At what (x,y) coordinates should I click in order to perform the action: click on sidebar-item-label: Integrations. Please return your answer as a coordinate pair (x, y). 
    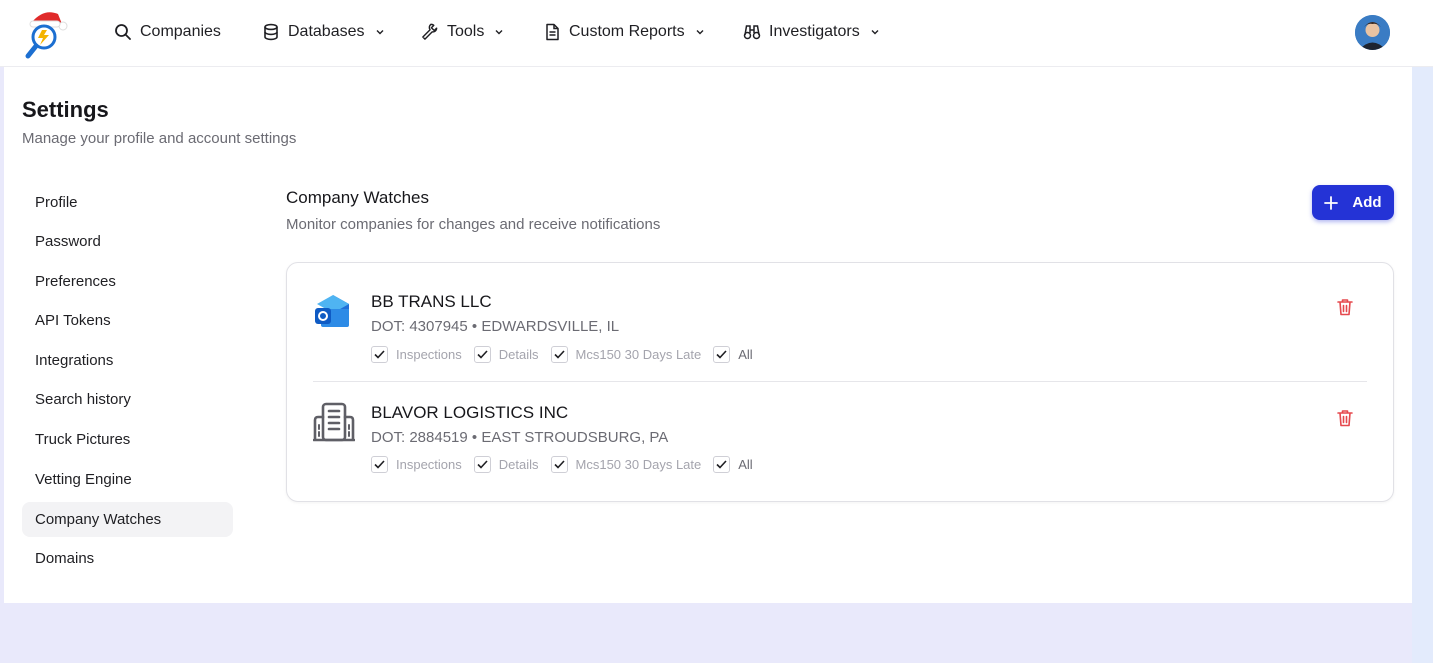
    Looking at the image, I should click on (74, 360).